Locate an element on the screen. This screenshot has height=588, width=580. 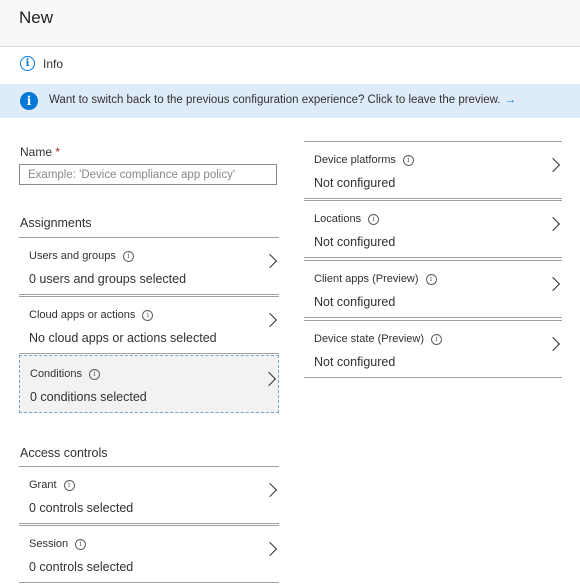
info-filled-icon: i is located at coordinates (29, 101).